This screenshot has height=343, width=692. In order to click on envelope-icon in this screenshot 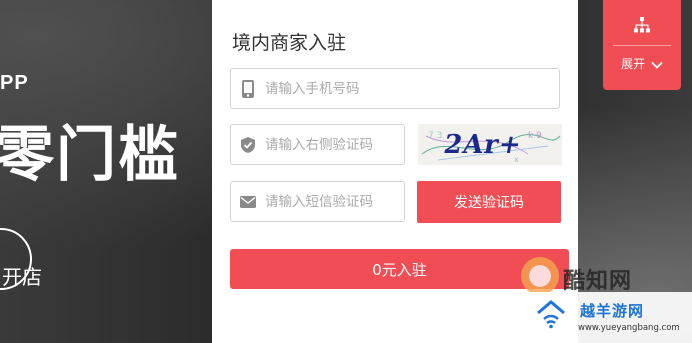, I will do `click(248, 202)`.